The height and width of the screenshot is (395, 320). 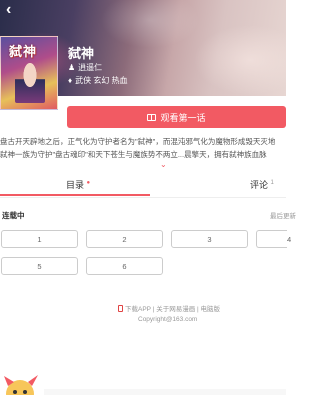 What do you see at coordinates (14, 10) in the screenshot?
I see `back-arrow-icon: ‹` at bounding box center [14, 10].